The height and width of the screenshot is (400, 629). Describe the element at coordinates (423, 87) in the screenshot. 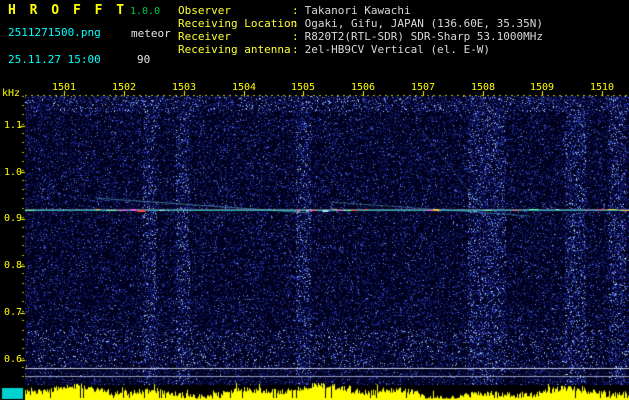

I see `time-tick-label: 1507` at that location.